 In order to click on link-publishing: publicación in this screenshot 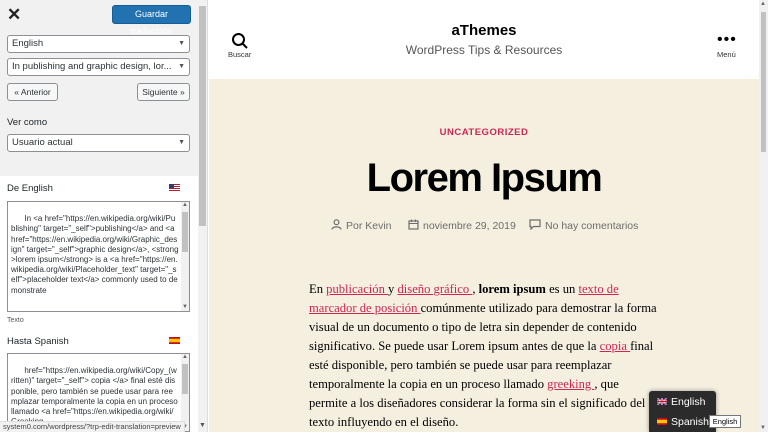, I will do `click(357, 289)`.